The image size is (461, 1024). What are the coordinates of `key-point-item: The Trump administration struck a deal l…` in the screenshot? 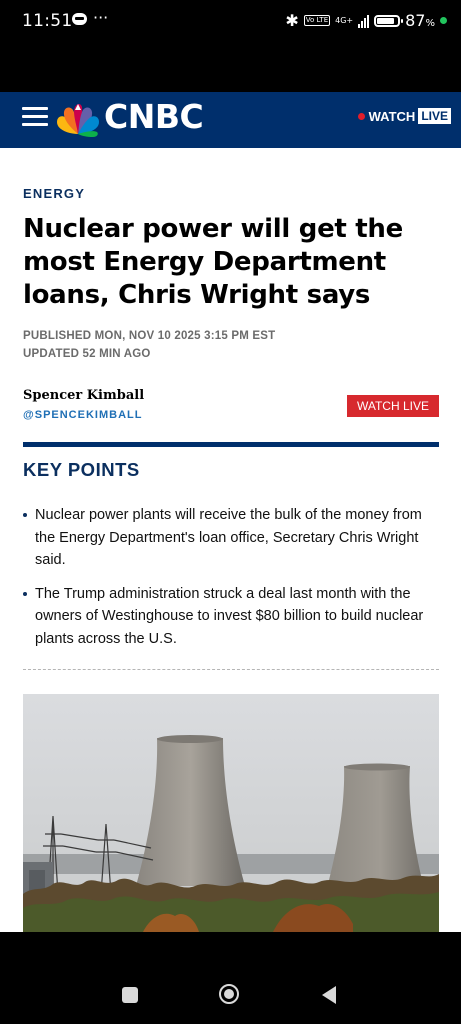 It's located at (232, 617).